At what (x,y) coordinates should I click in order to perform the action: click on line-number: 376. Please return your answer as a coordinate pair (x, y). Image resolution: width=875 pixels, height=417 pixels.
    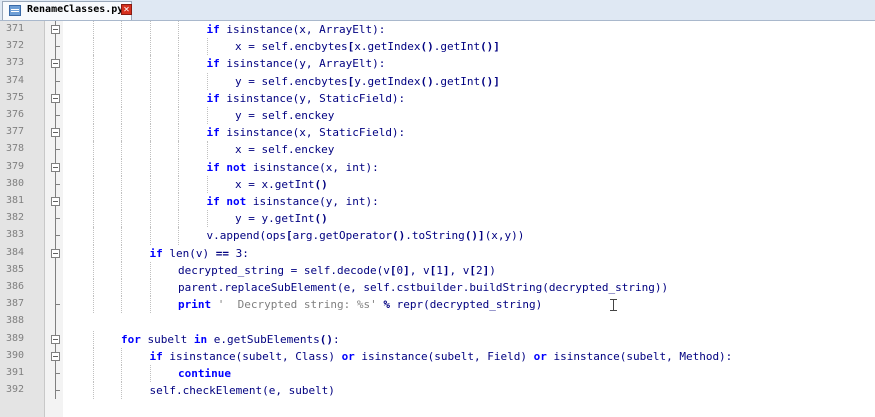
    Looking at the image, I should click on (15, 114).